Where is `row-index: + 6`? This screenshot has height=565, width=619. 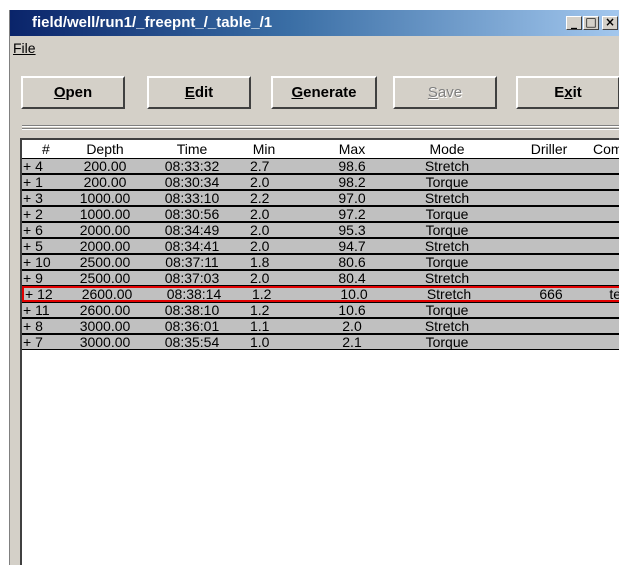 row-index: + 6 is located at coordinates (33, 230).